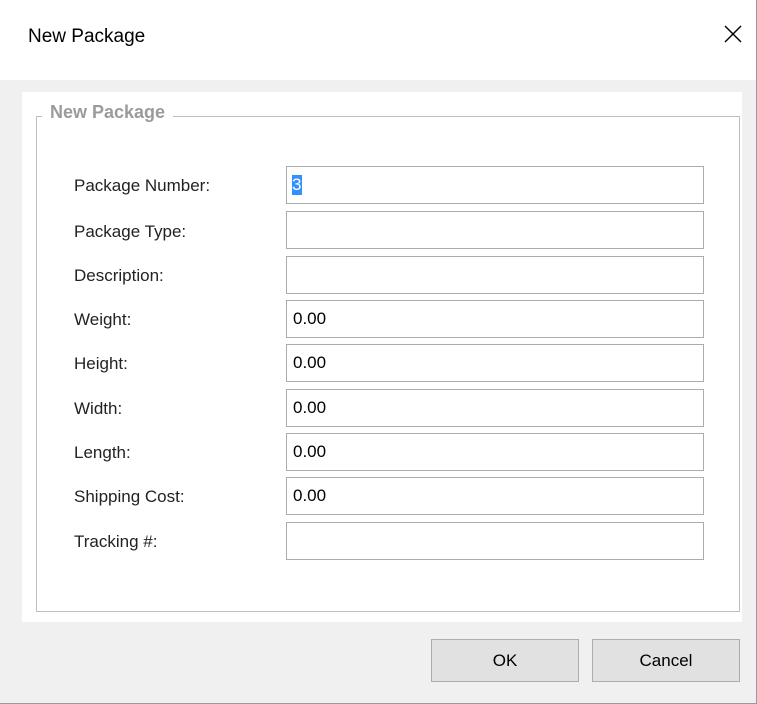 The height and width of the screenshot is (704, 757). What do you see at coordinates (101, 363) in the screenshot?
I see `height-label: Height:` at bounding box center [101, 363].